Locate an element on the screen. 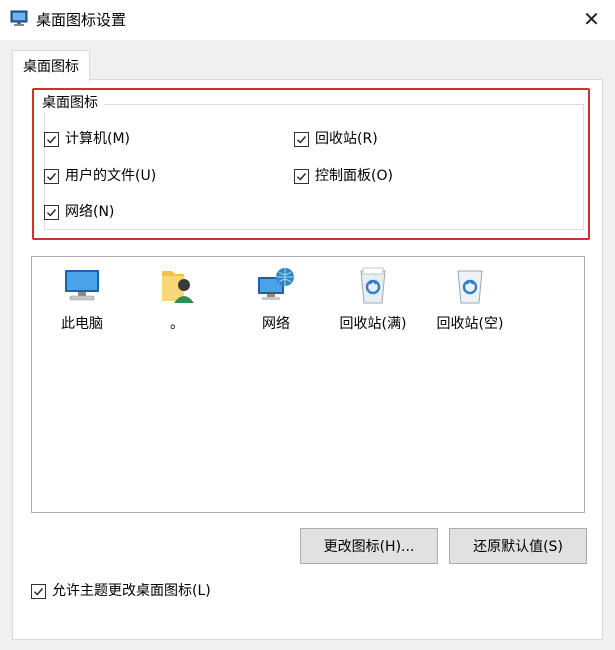 Image resolution: width=615 pixels, height=650 pixels. close-button: ✕ is located at coordinates (591, 19).